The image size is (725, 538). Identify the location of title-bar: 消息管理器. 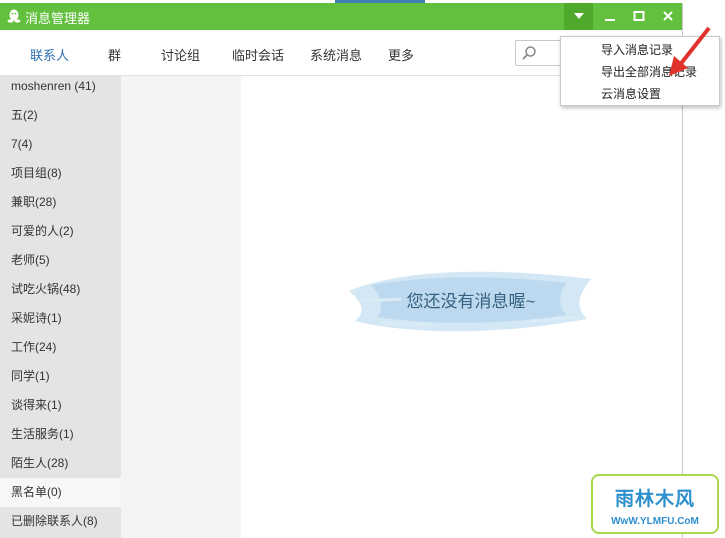
(341, 16).